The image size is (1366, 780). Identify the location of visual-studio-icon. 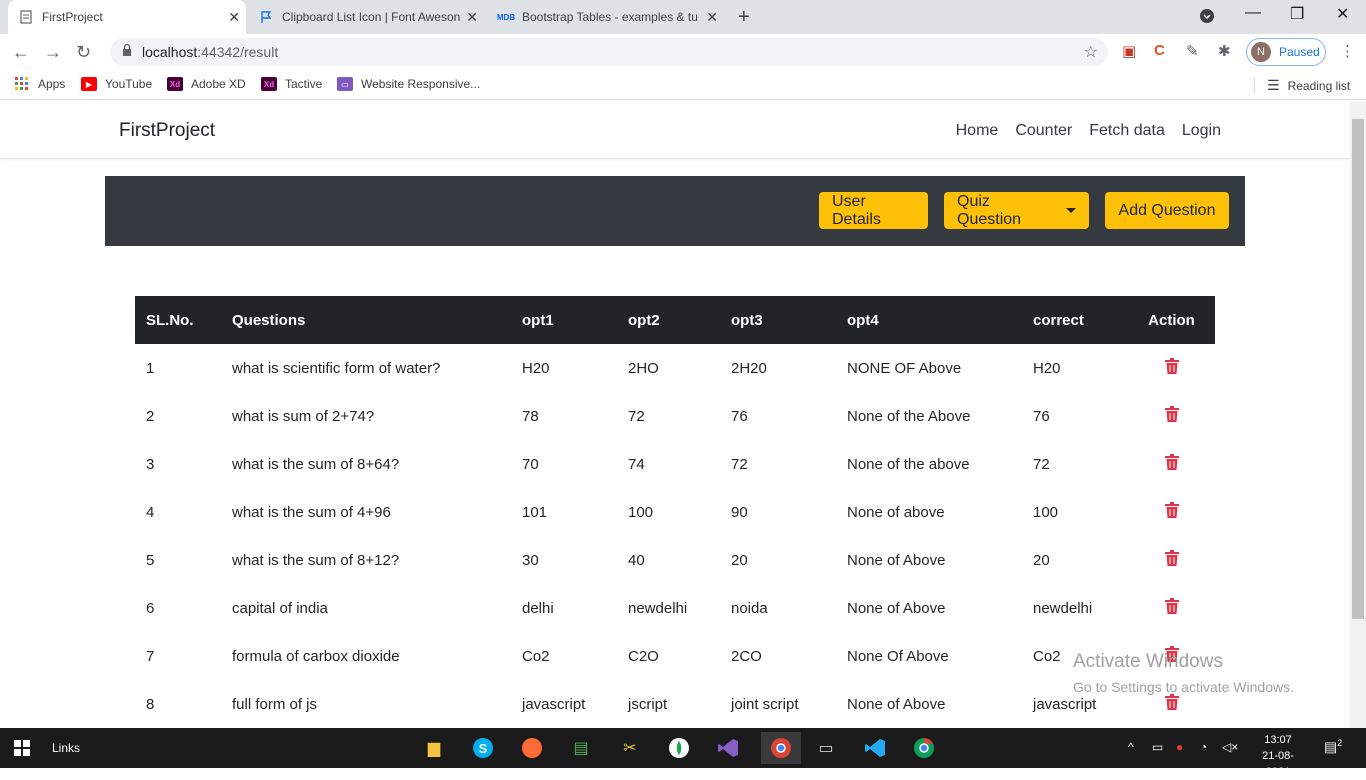
(728, 748).